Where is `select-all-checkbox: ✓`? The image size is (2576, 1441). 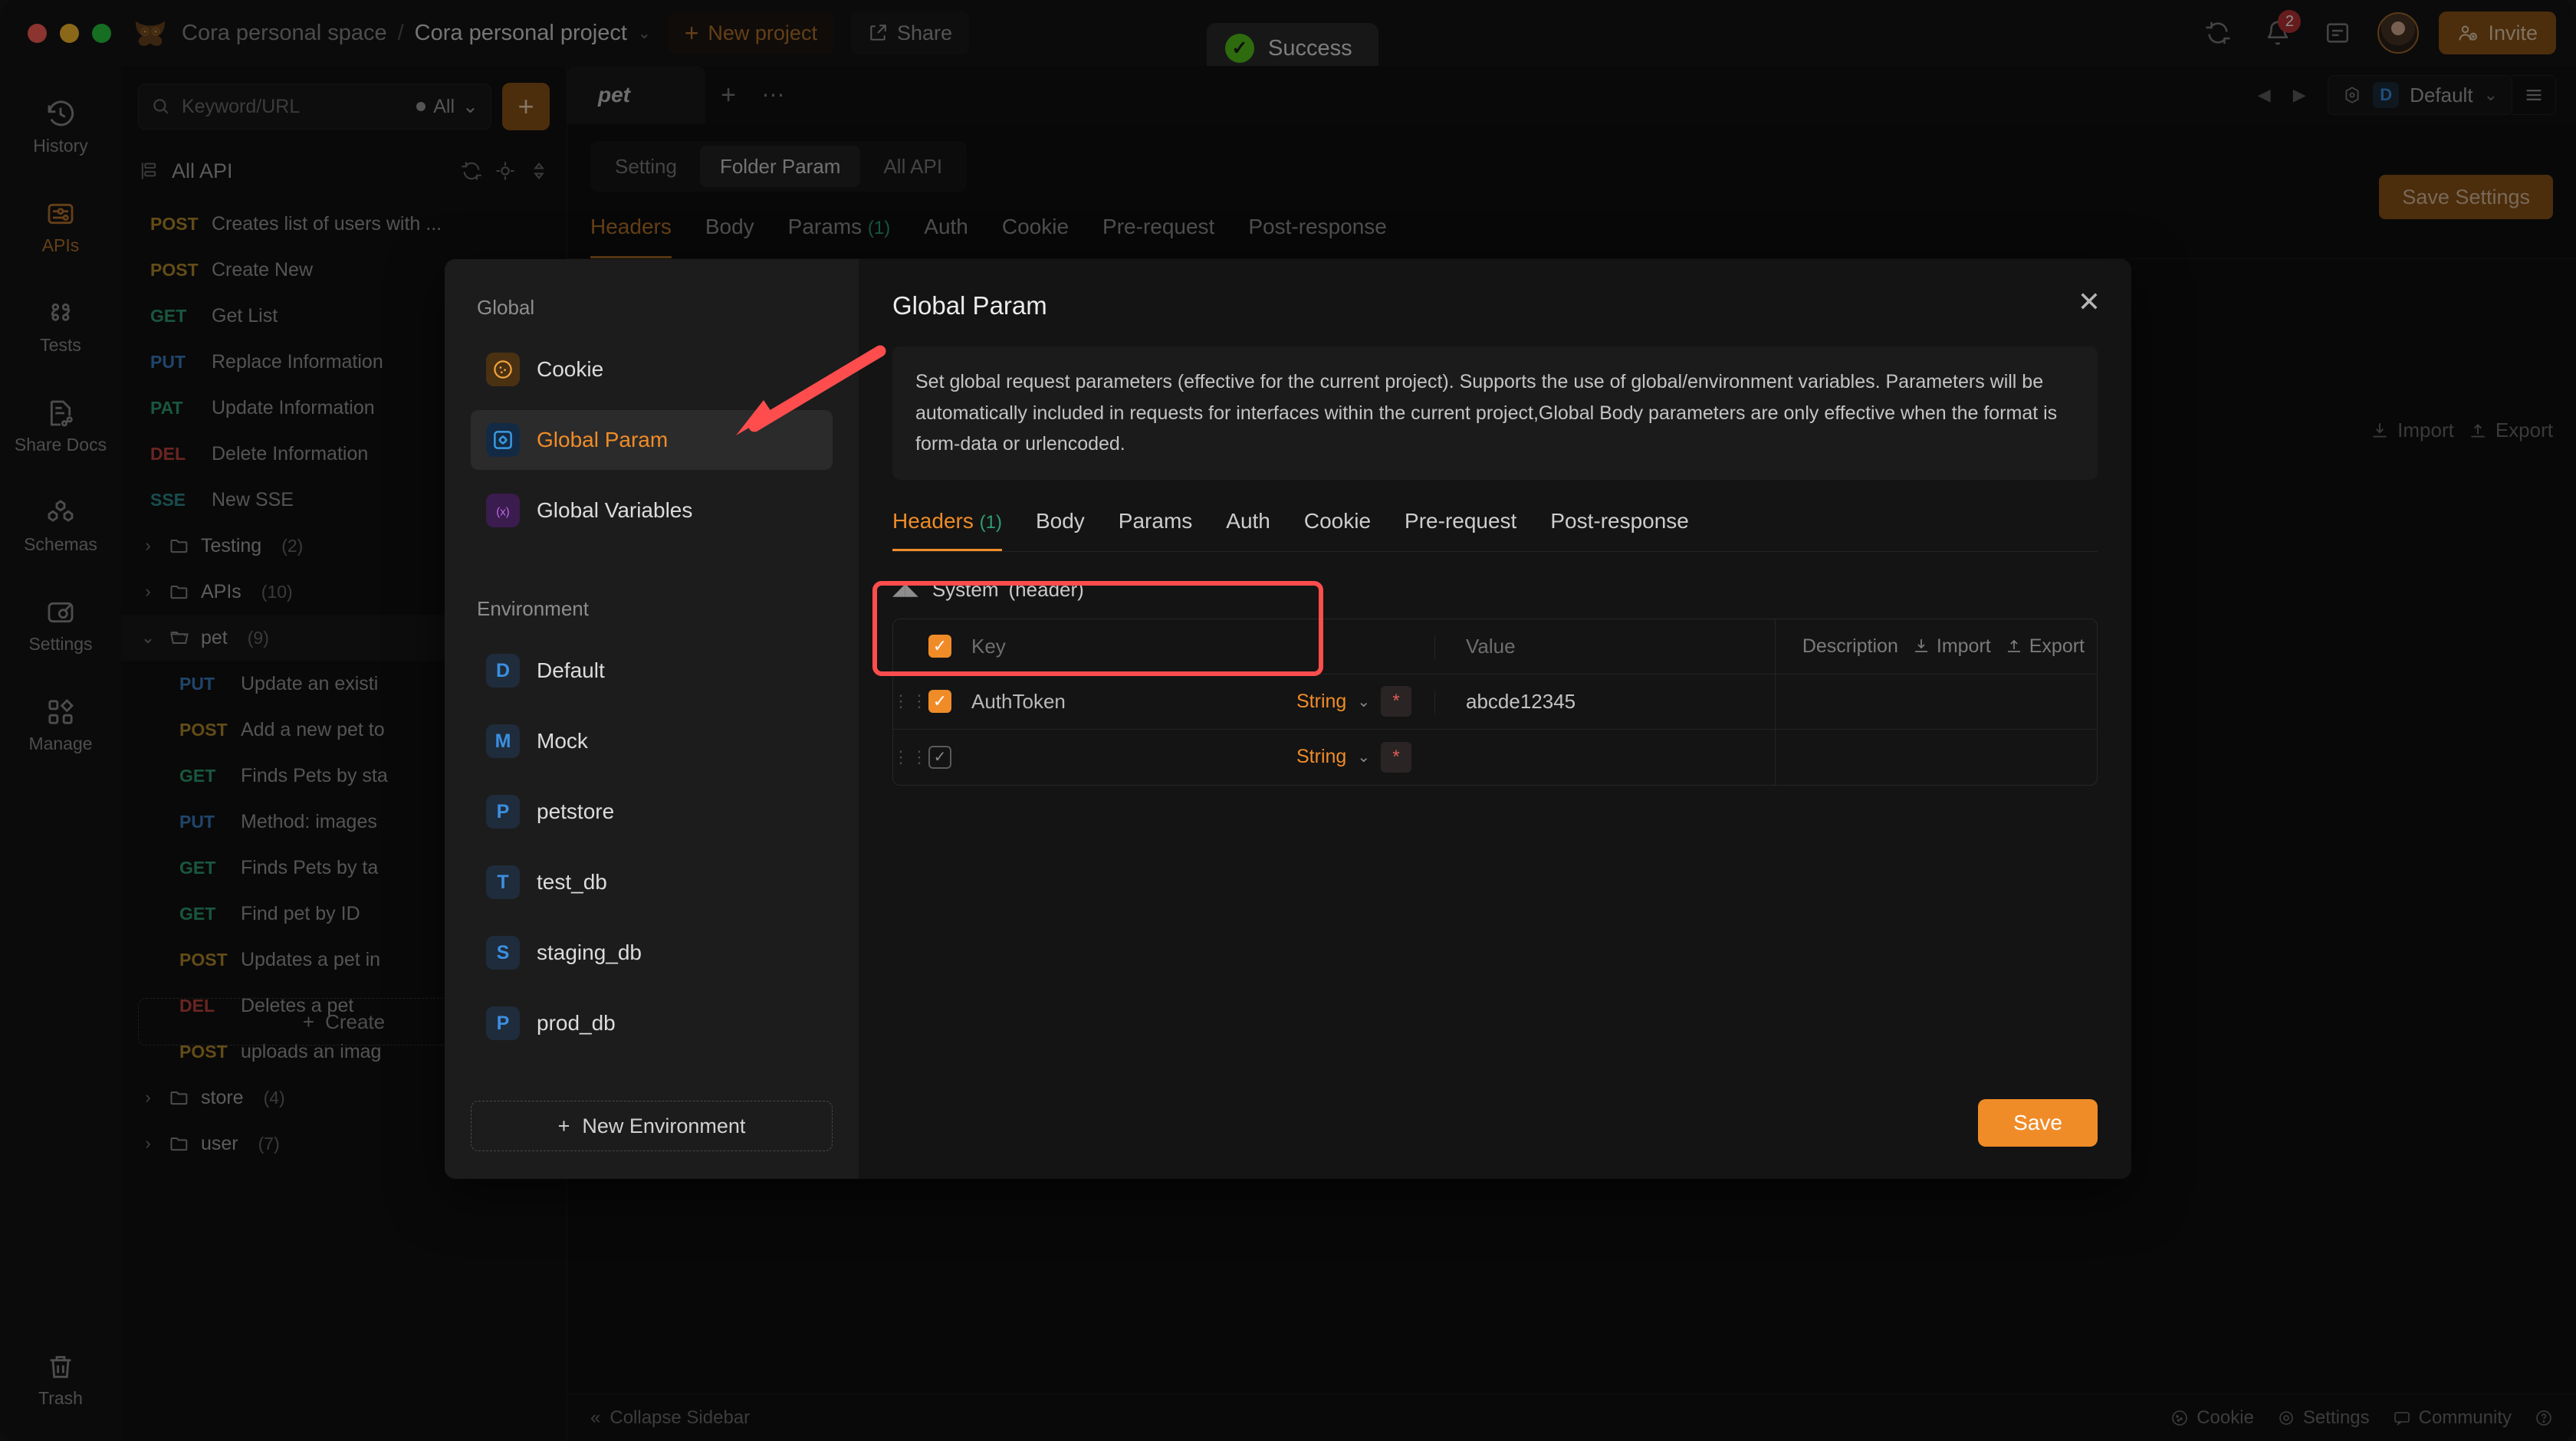
select-all-checkbox: ✓ is located at coordinates (940, 647).